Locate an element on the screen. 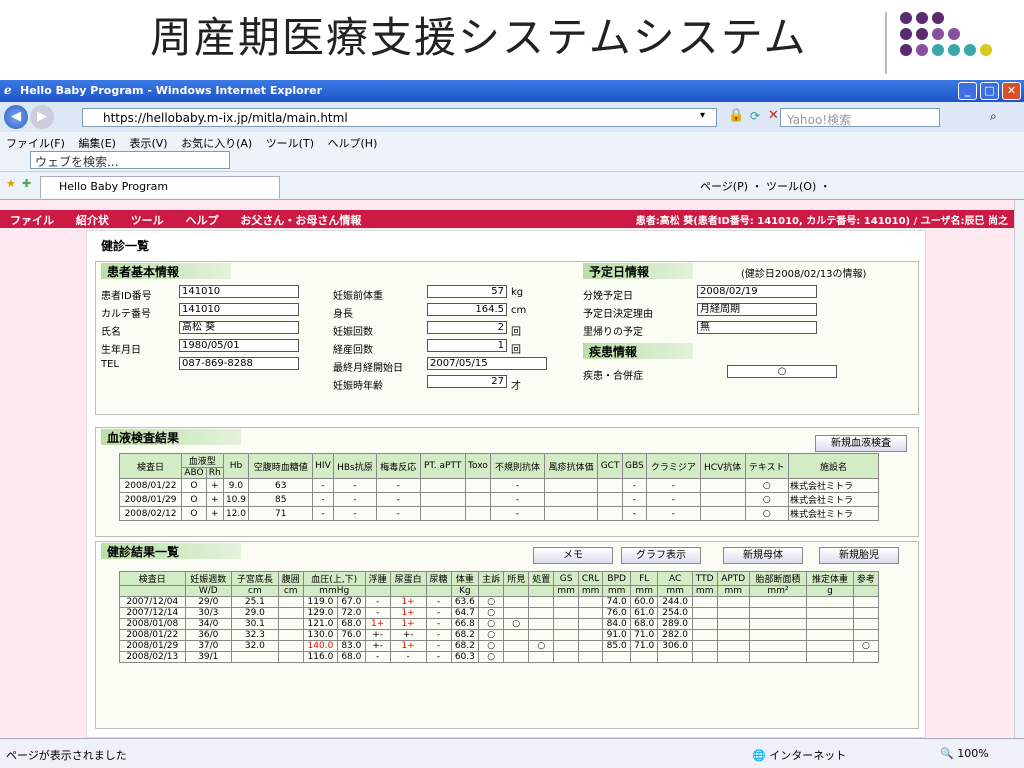 The width and height of the screenshot is (1024, 768). tab-label: Hello Baby Program is located at coordinates (114, 186).